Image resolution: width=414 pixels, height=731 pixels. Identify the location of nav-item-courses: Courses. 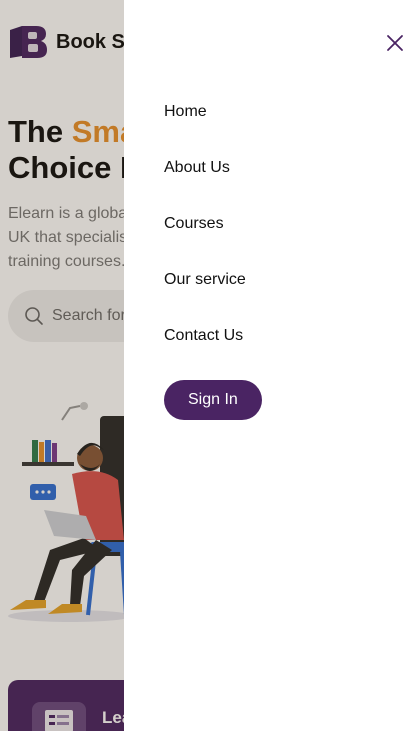
(205, 224).